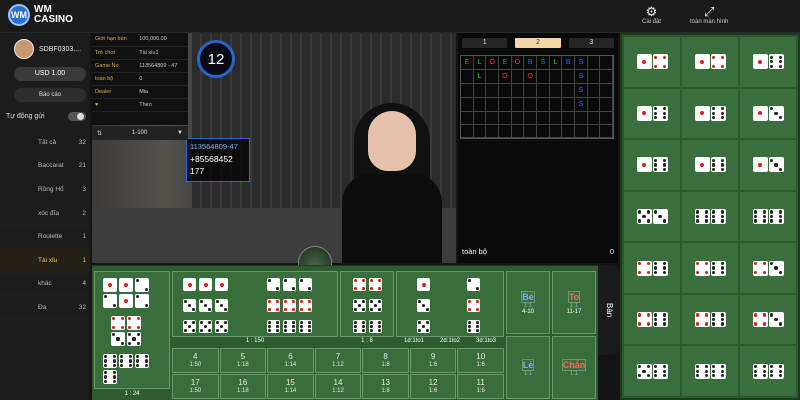 The width and height of the screenshot is (800, 400). What do you see at coordinates (77, 116) in the screenshot?
I see `auto-send-toggle` at bounding box center [77, 116].